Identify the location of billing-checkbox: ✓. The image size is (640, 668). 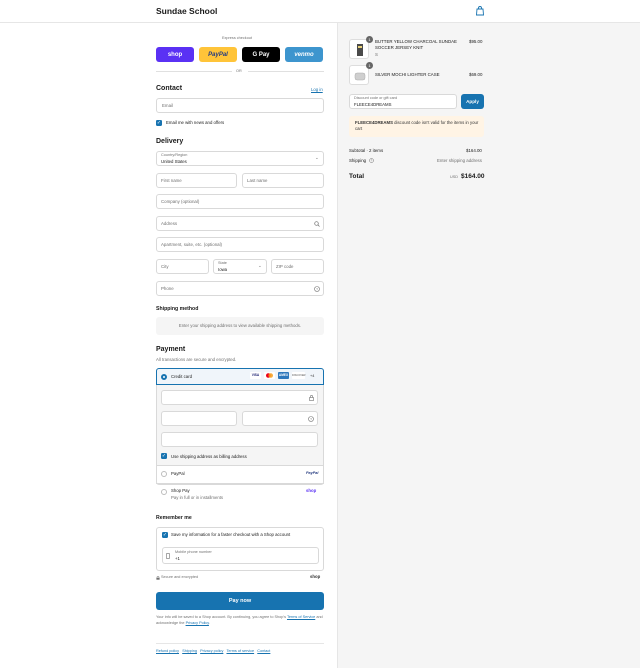
(164, 456).